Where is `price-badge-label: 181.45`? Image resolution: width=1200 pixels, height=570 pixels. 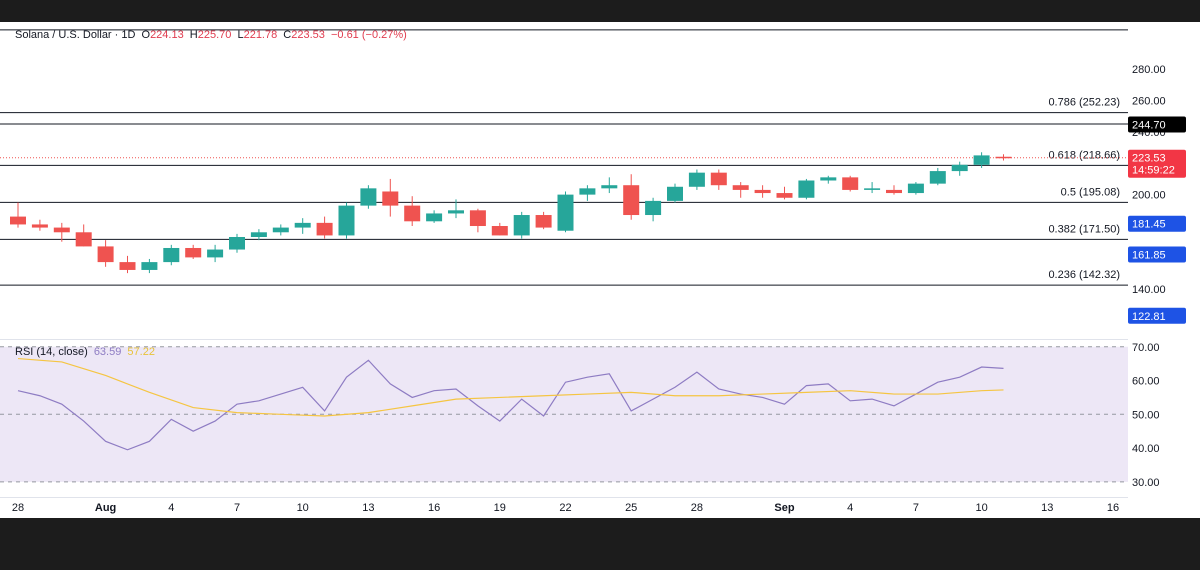 price-badge-label: 181.45 is located at coordinates (1149, 225).